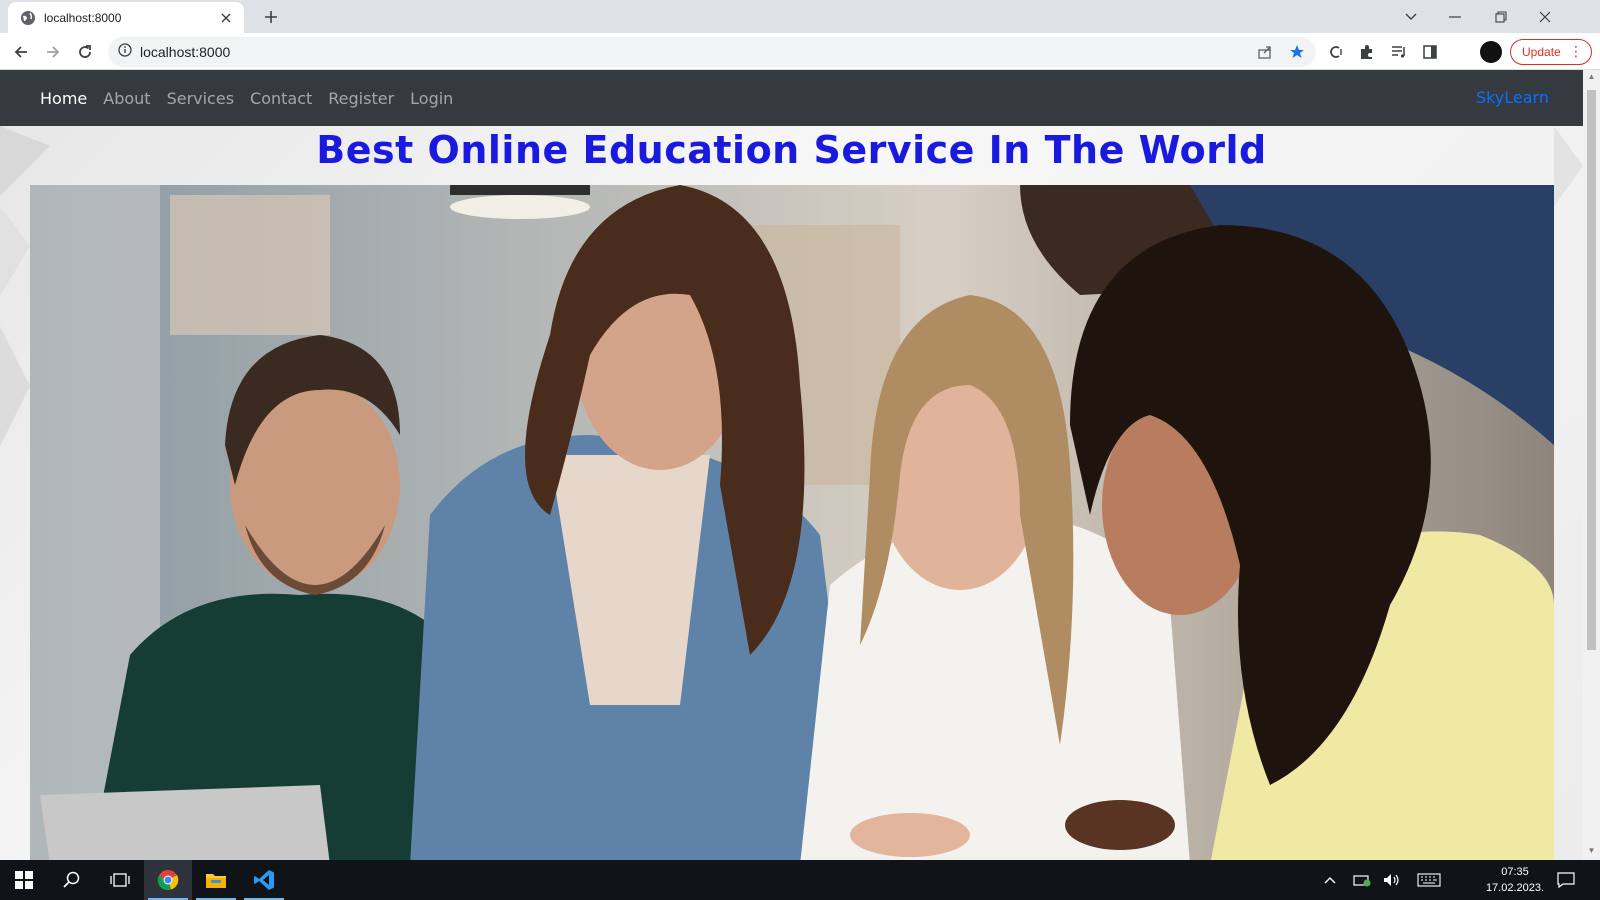 The width and height of the screenshot is (1600, 900). What do you see at coordinates (264, 880) in the screenshot?
I see `vscode-icon` at bounding box center [264, 880].